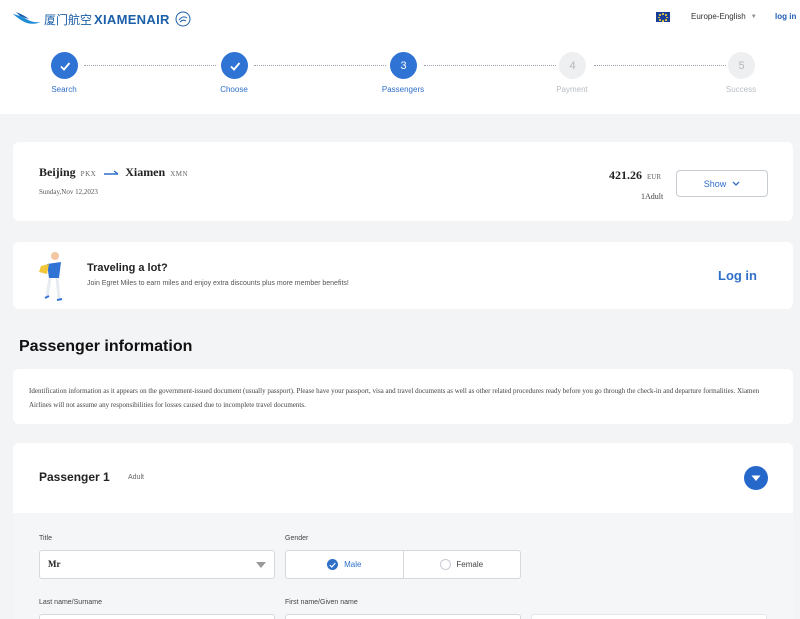 This screenshot has height=619, width=800. What do you see at coordinates (68, 192) in the screenshot?
I see `flight-date: Sunday,Nov 12,2023` at bounding box center [68, 192].